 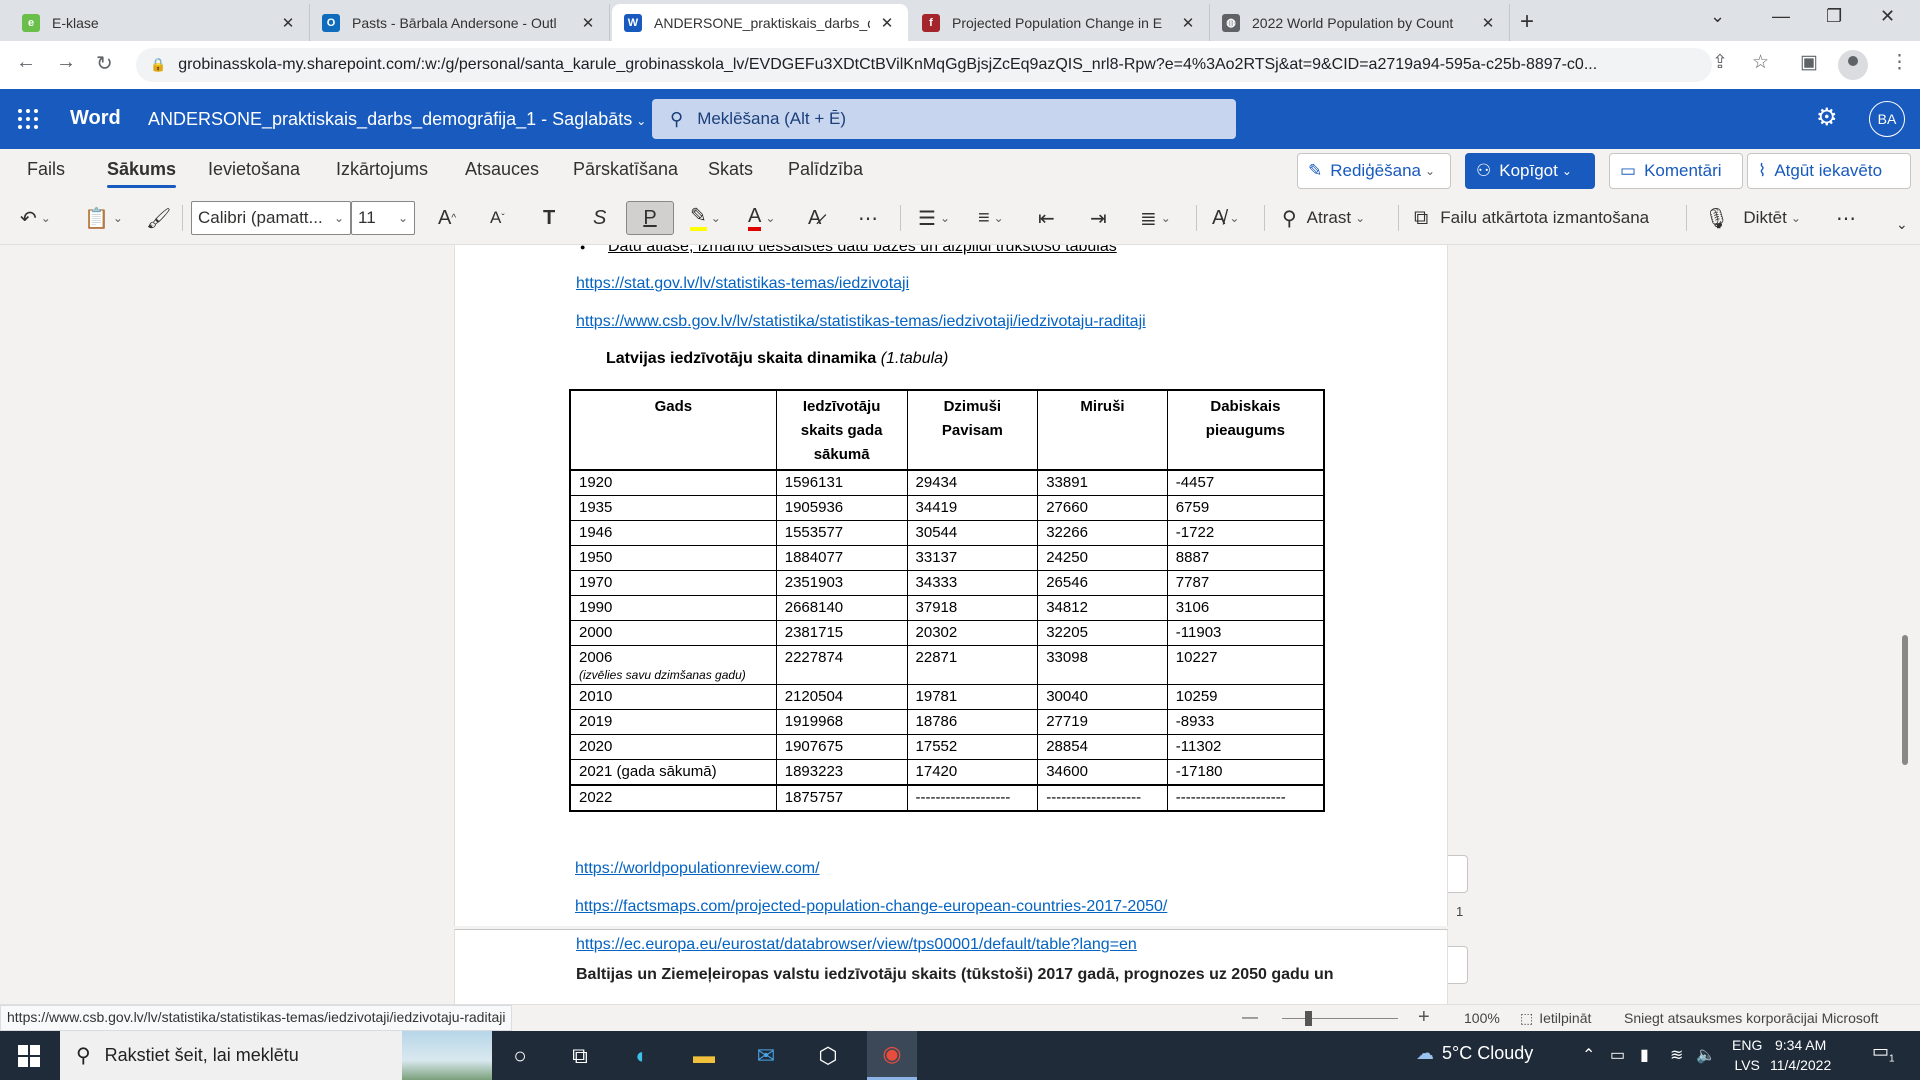 What do you see at coordinates (650, 218) in the screenshot?
I see `underline-icon: P` at bounding box center [650, 218].